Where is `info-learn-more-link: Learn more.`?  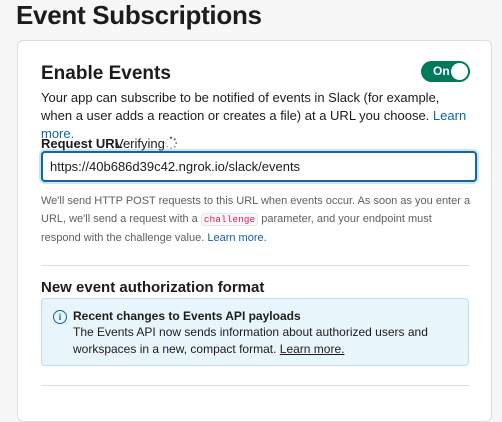
info-learn-more-link: Learn more. is located at coordinates (312, 349).